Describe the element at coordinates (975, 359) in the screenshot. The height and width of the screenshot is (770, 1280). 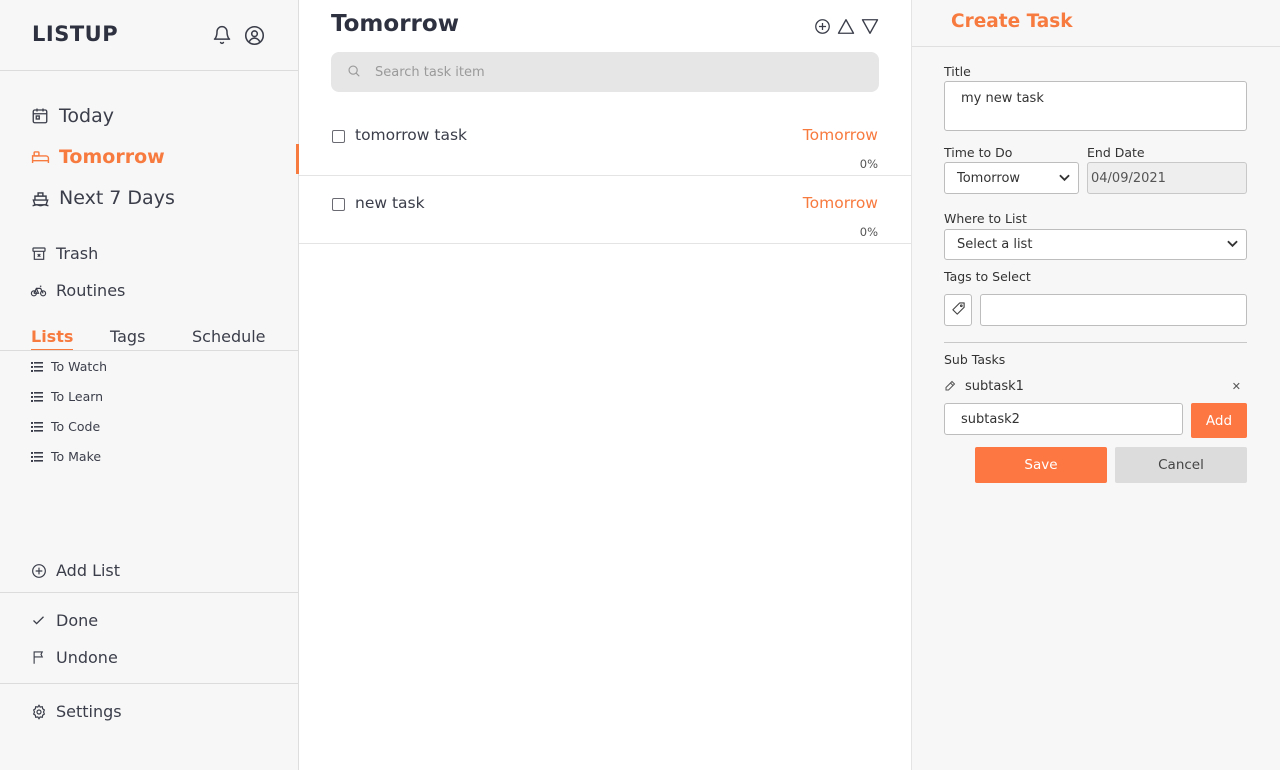
I see `sub-tasks-label: Sub Tasks` at that location.